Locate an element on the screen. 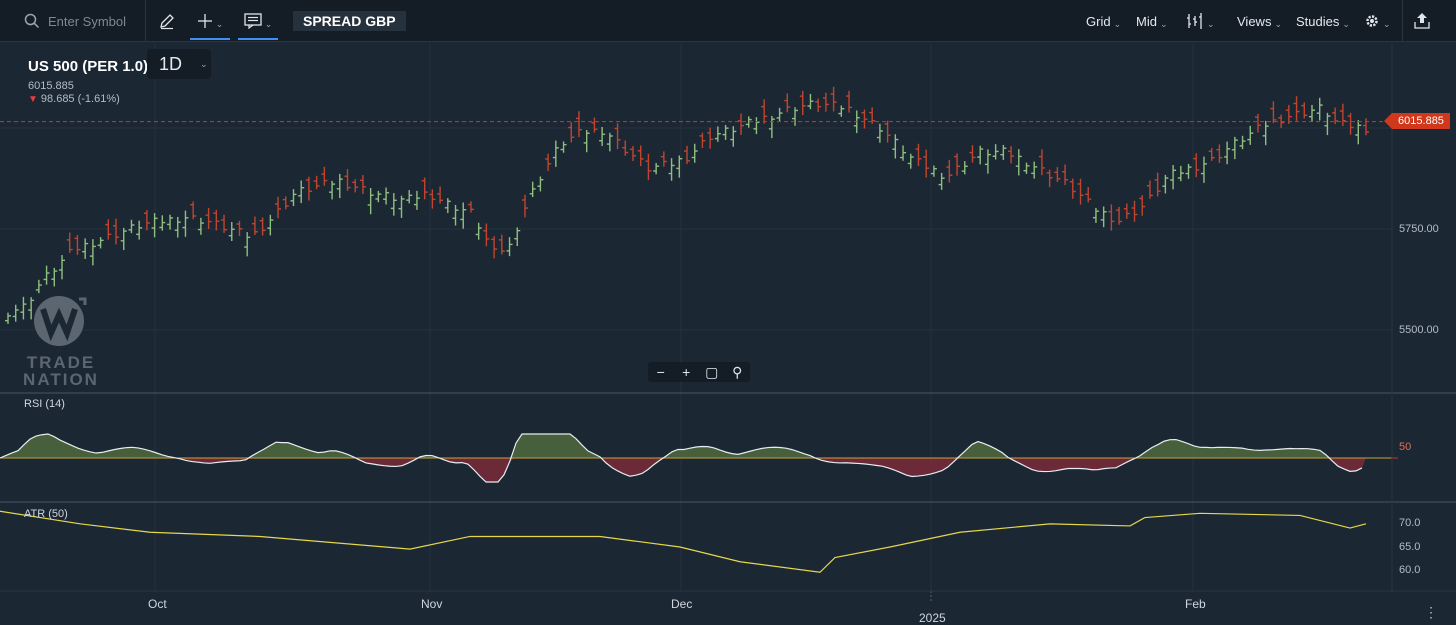 The height and width of the screenshot is (625, 1456). more-options-icon: ⋮ is located at coordinates (1431, 612).